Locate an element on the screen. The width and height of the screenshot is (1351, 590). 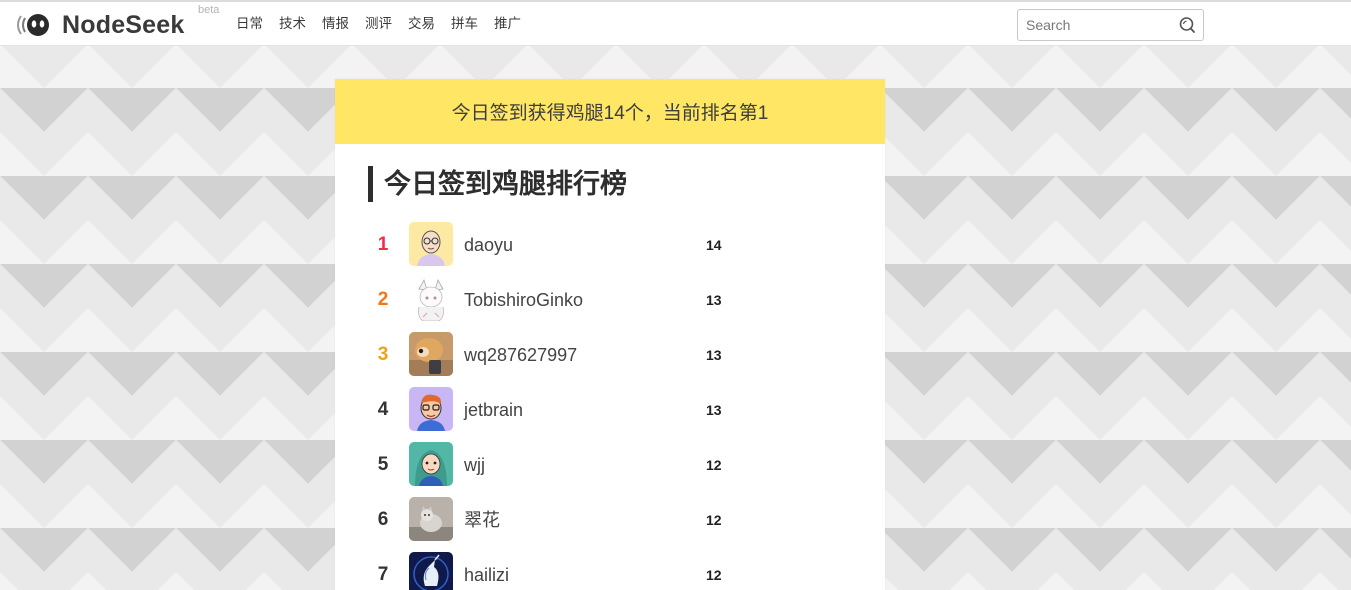
leaderboard-row: 6 翠花 12 is located at coordinates (610, 524).